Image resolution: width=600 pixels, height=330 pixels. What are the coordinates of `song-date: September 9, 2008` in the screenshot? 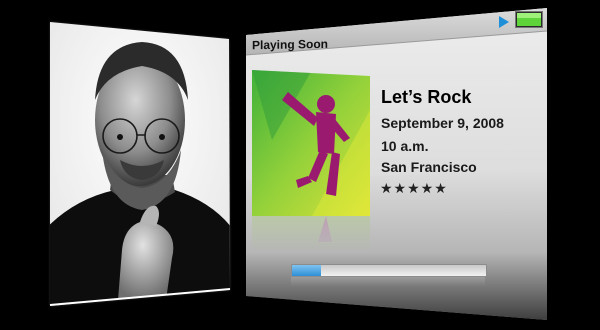 It's located at (442, 123).